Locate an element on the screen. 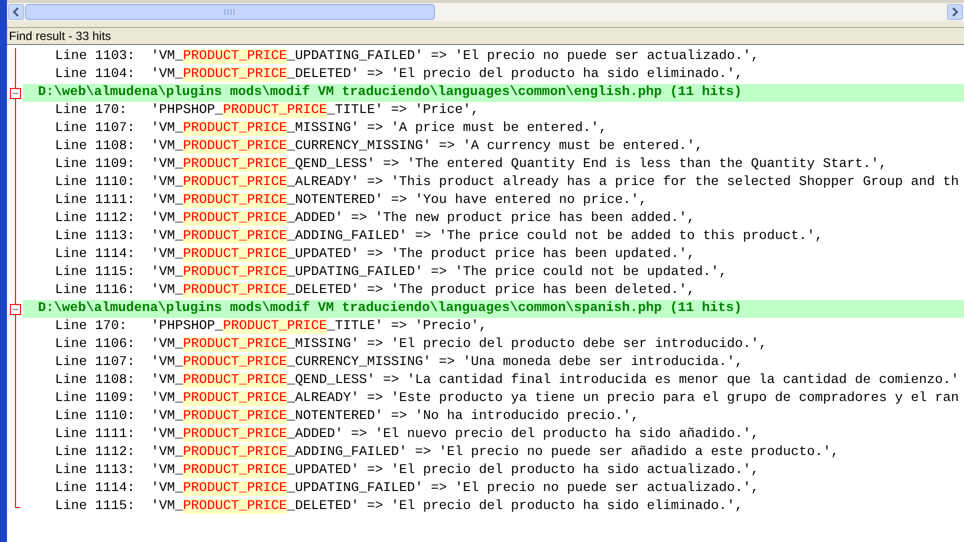 This screenshot has height=542, width=964. result-line: Line 1116: 'VM_PRODUCT_PRICE_DELETED' => 'The product price has been deleted.', is located at coordinates (375, 290).